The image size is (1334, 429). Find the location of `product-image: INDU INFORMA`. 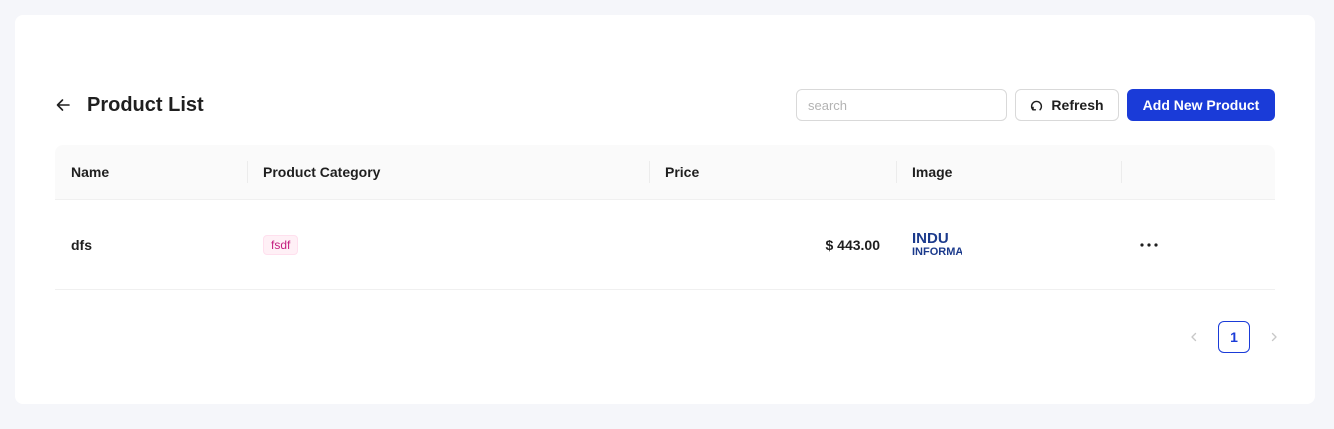

product-image: INDU INFORMA is located at coordinates (937, 245).